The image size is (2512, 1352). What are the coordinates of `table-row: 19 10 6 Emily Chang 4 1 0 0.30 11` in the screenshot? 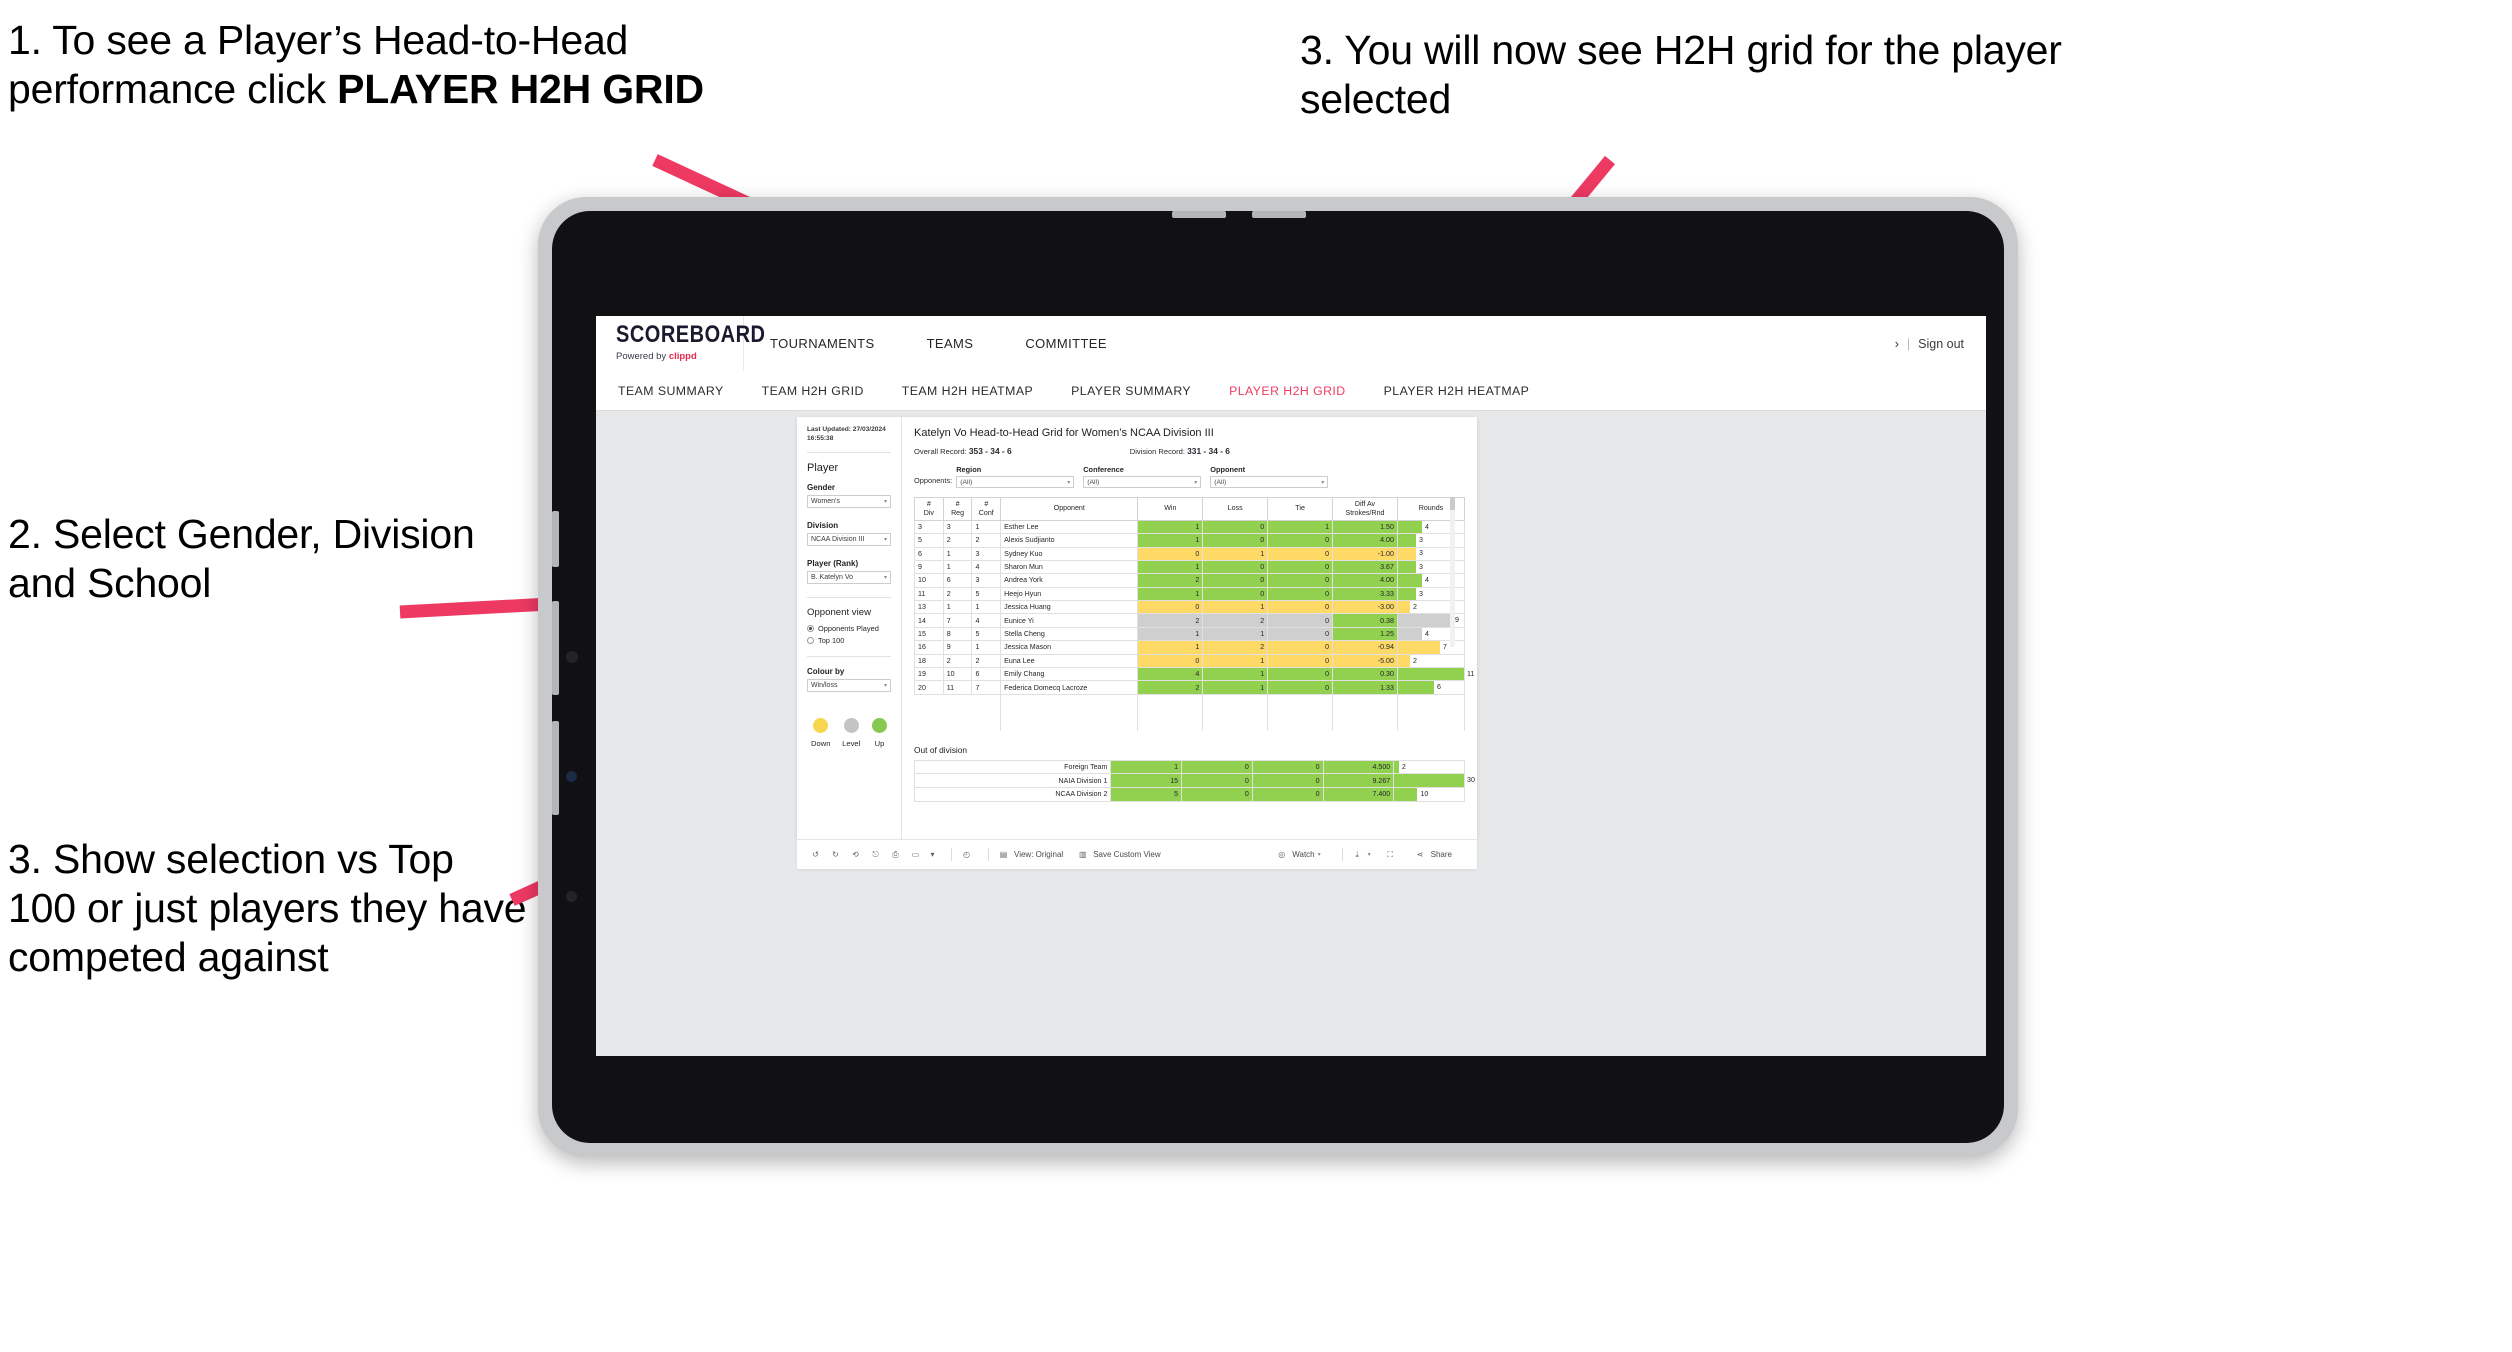 It's located at (1194, 674).